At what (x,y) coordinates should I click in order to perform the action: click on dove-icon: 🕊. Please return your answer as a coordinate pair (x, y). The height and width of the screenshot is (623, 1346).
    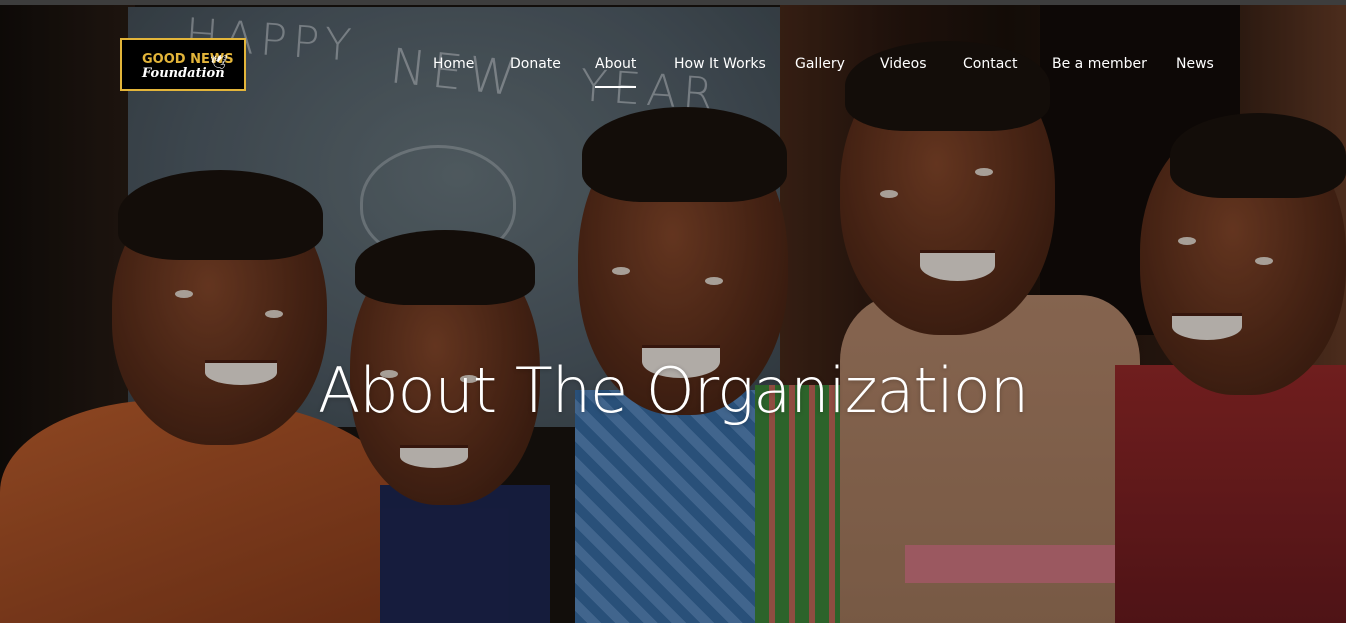
    Looking at the image, I should click on (219, 62).